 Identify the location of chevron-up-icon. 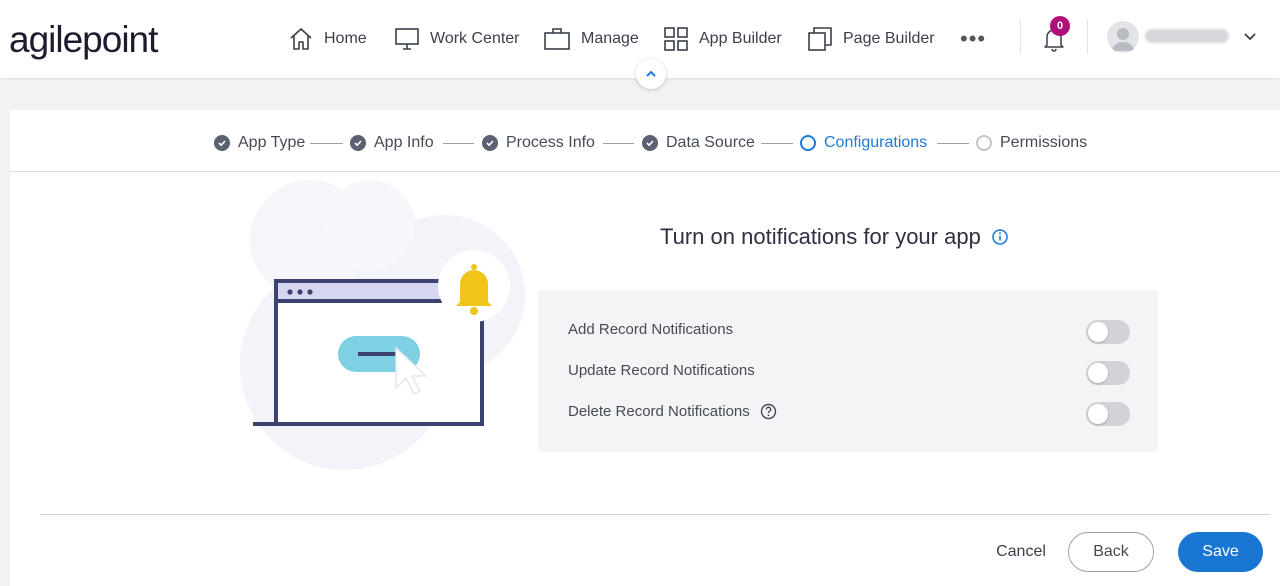
(651, 73).